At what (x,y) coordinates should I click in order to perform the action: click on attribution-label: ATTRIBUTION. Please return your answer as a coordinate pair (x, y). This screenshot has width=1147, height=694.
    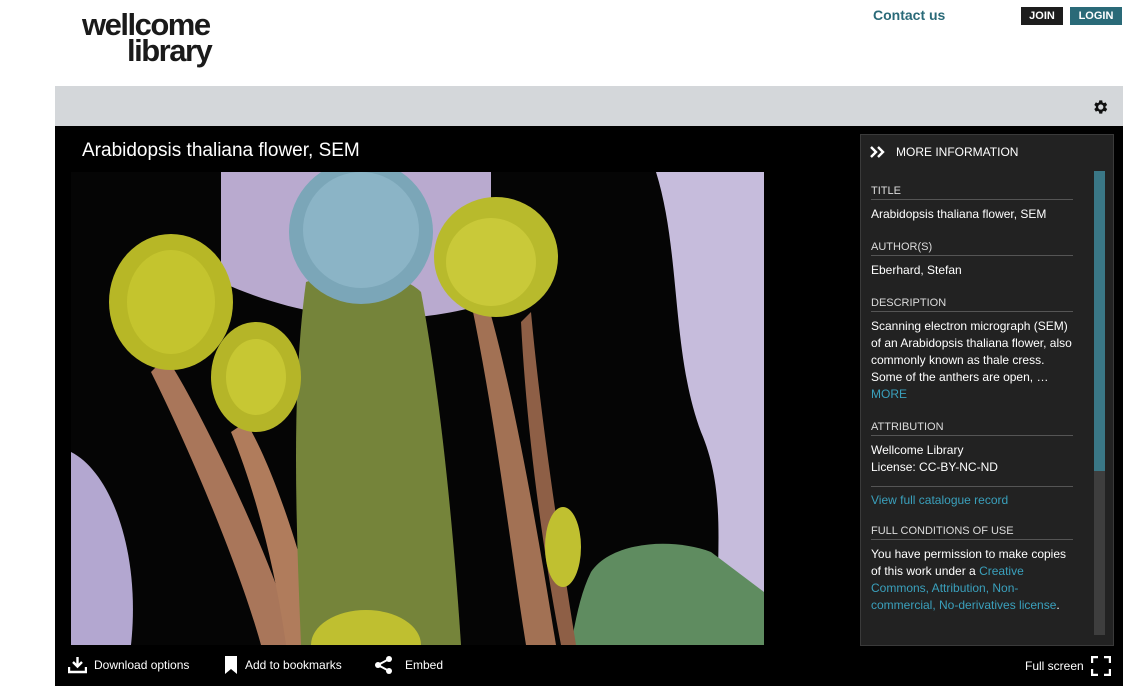
    Looking at the image, I should click on (972, 428).